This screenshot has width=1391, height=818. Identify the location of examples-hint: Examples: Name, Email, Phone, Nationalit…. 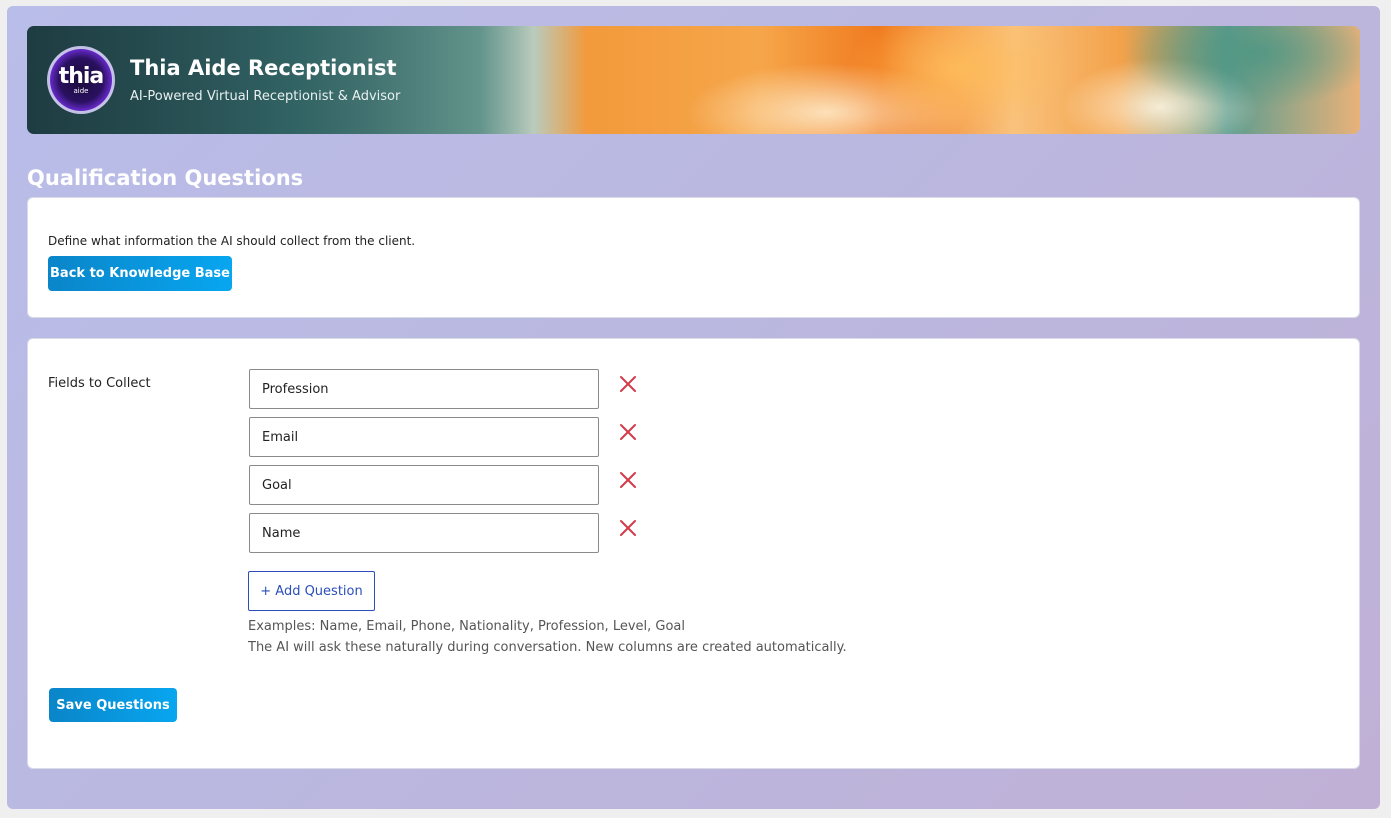
(467, 626).